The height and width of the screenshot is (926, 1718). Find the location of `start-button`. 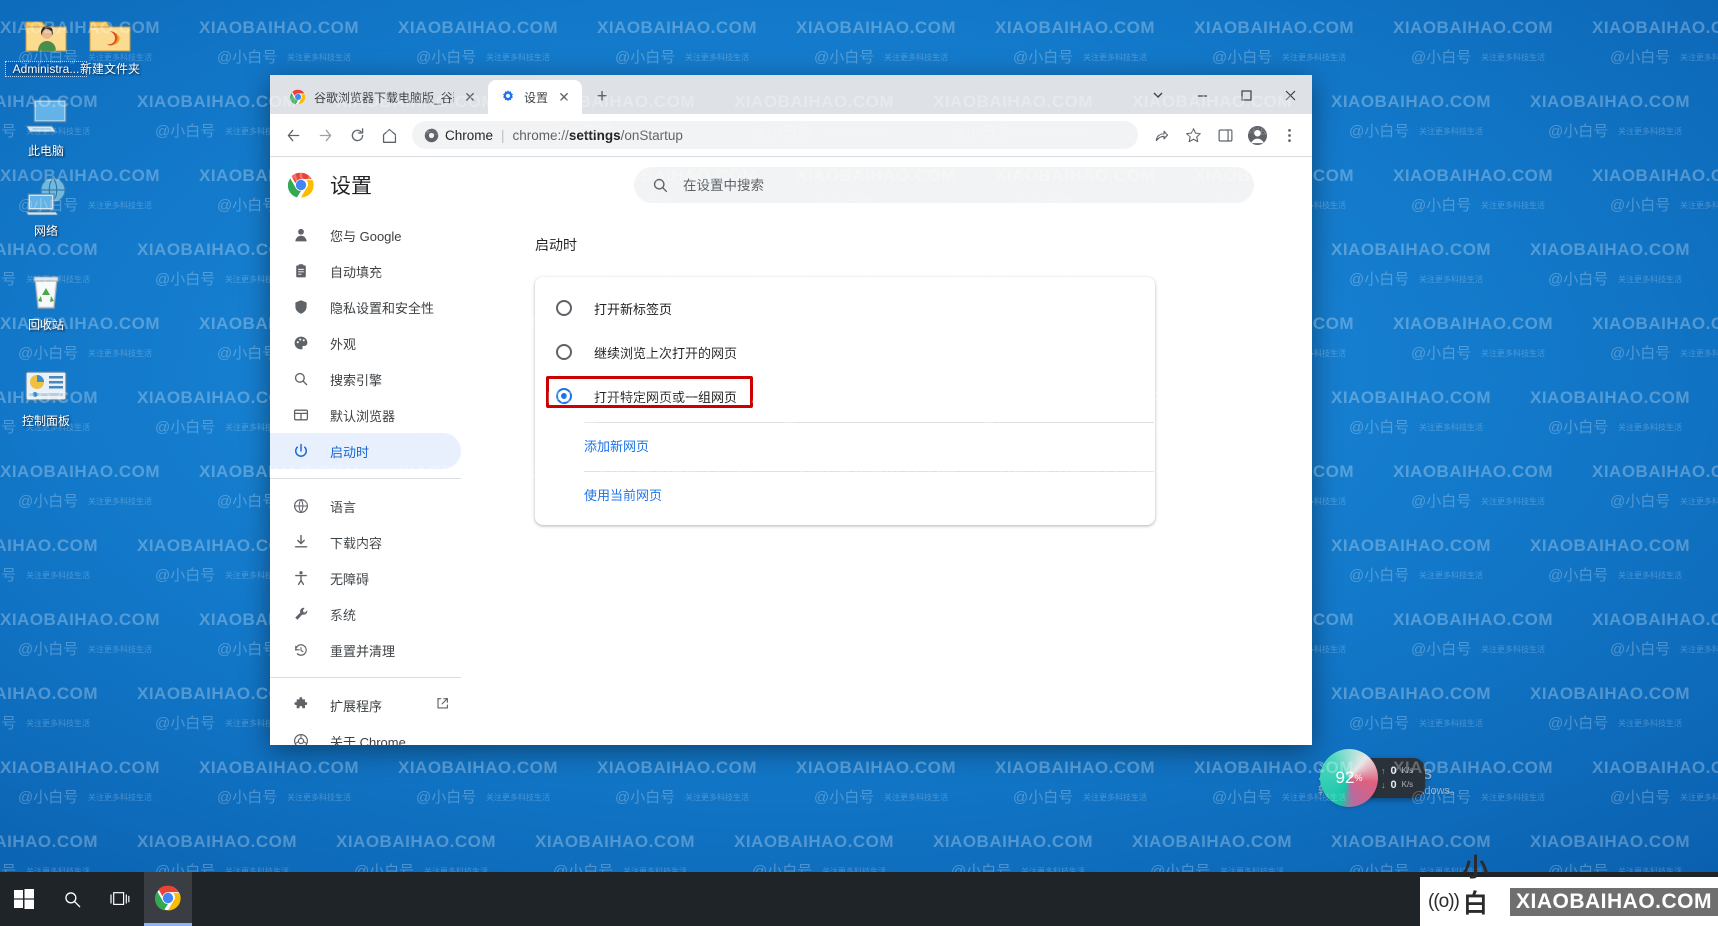

start-button is located at coordinates (24, 899).